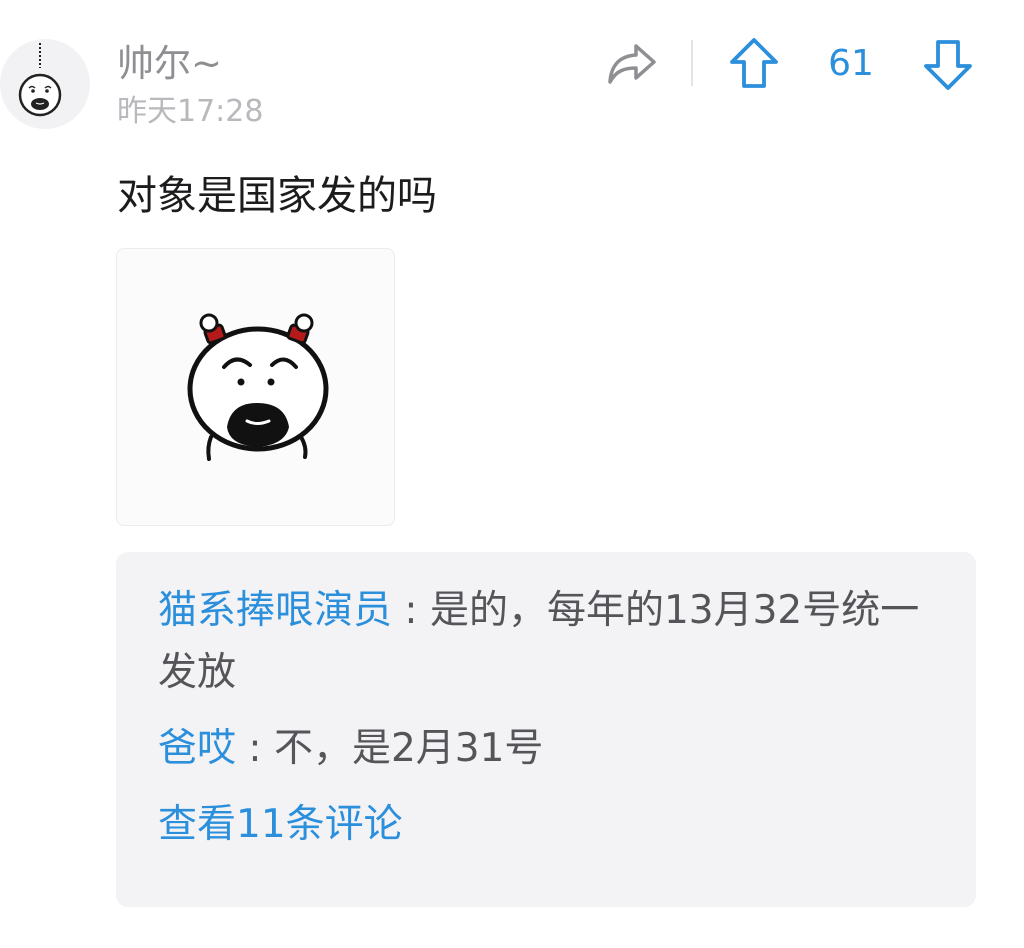 The width and height of the screenshot is (1024, 948). What do you see at coordinates (280, 825) in the screenshot?
I see `view-more-comments-link: 查看11条评论` at bounding box center [280, 825].